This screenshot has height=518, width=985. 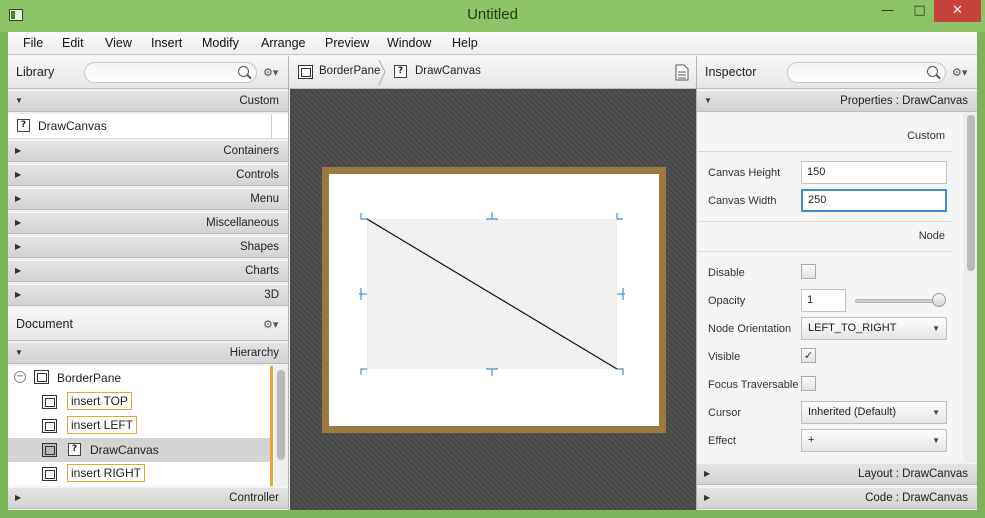 I want to click on question-icon: ?, so click(x=400, y=71).